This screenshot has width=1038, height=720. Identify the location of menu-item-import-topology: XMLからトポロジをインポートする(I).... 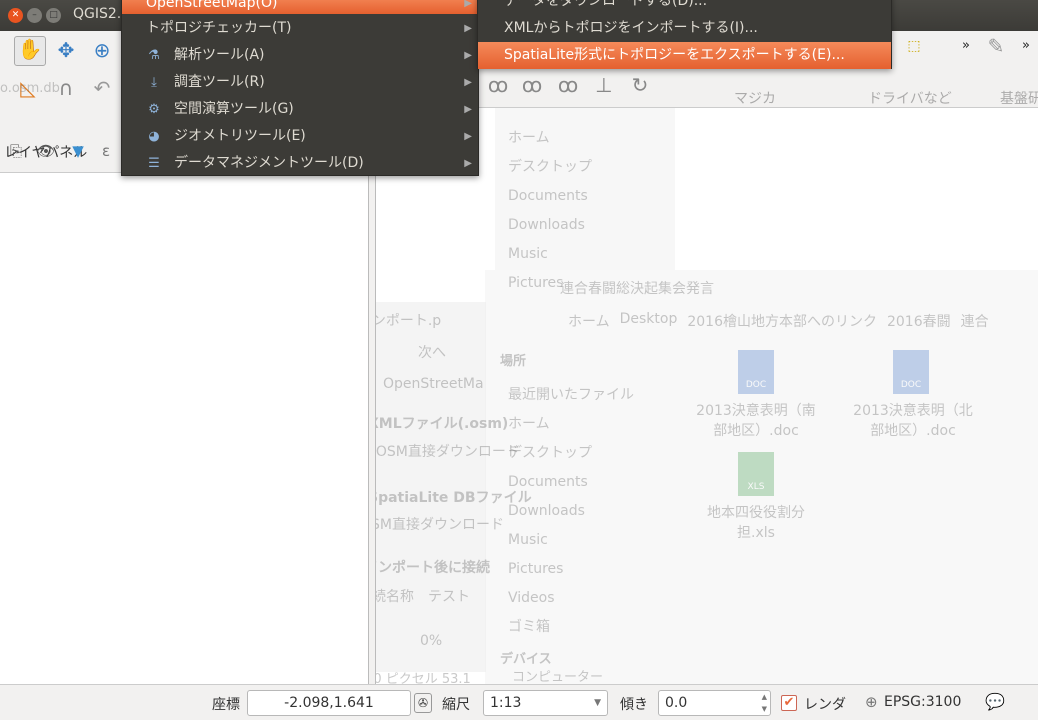
(684, 28).